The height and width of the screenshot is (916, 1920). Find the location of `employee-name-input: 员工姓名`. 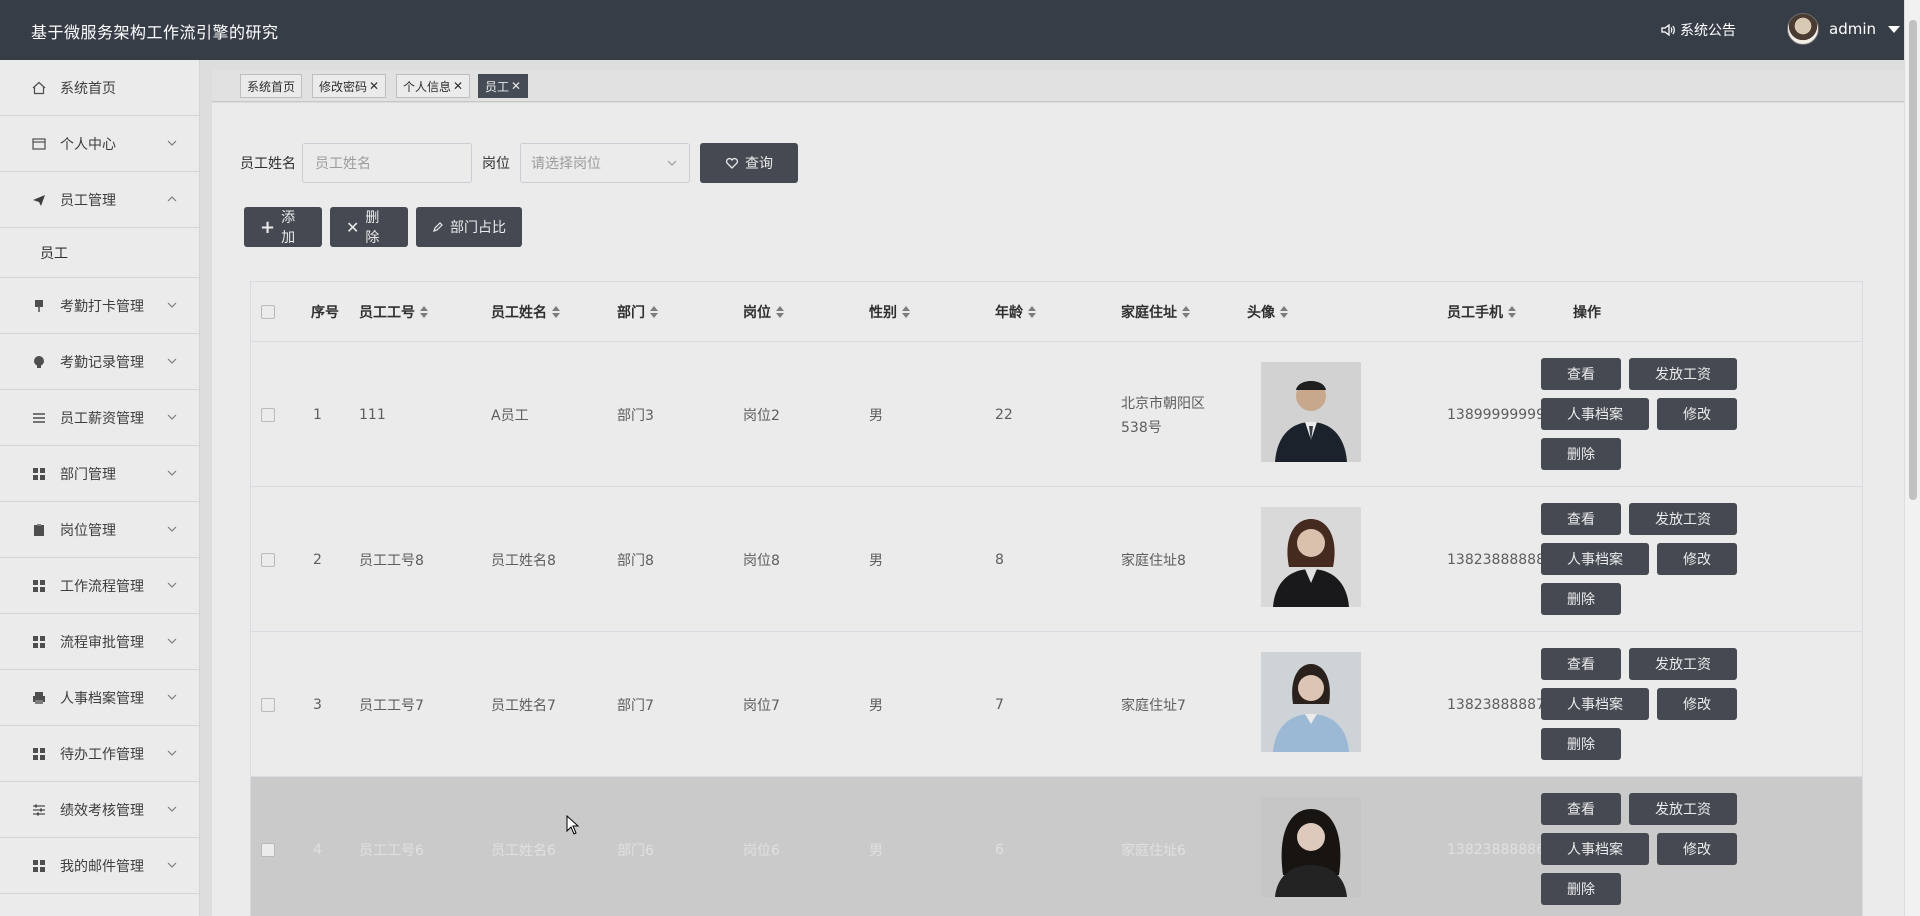

employee-name-input: 员工姓名 is located at coordinates (387, 163).